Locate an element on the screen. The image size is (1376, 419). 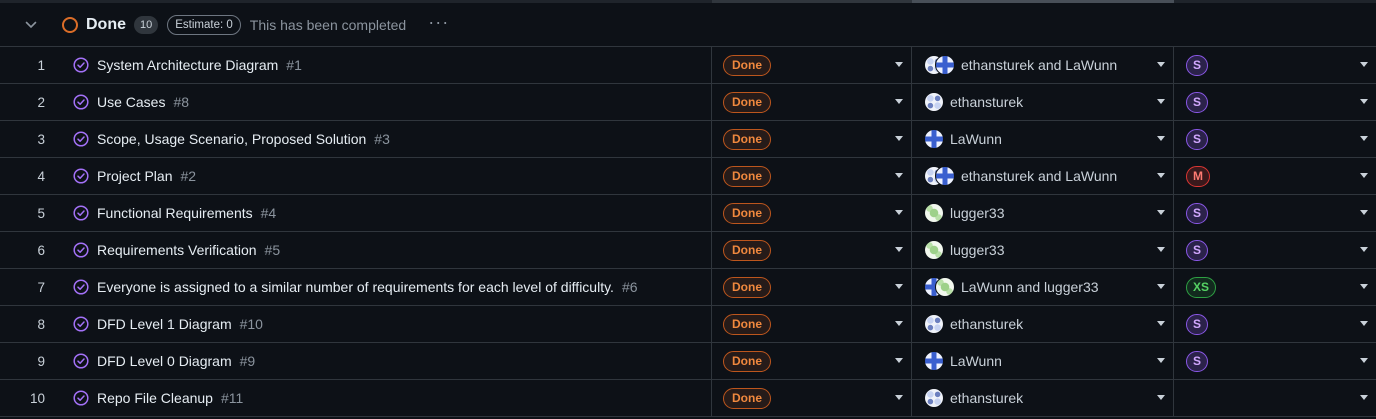
issue-title-link: Scope, Usage Scenario, Proposed Solution is located at coordinates (231, 139).